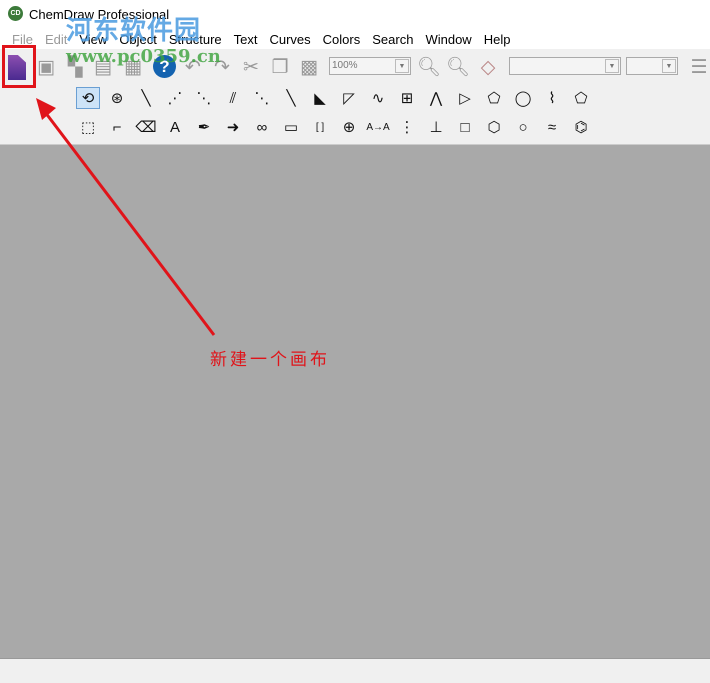 This screenshot has height=683, width=710. I want to click on annotation-arrow, so click(126, 217).